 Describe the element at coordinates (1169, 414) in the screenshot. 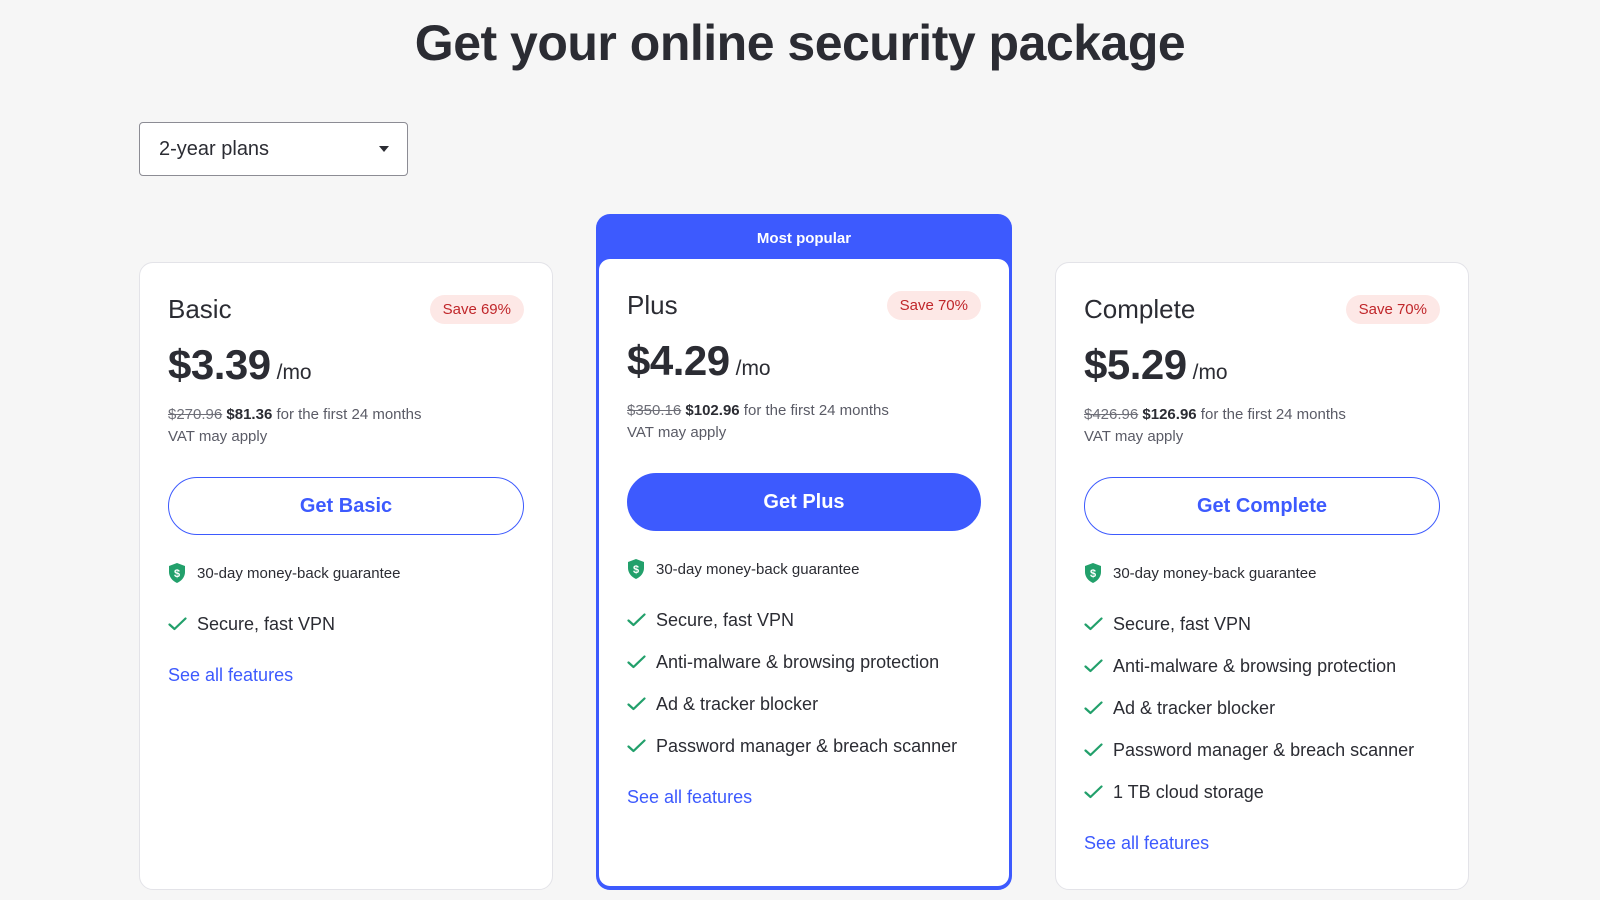

I see `discounted-total: $126.96` at that location.